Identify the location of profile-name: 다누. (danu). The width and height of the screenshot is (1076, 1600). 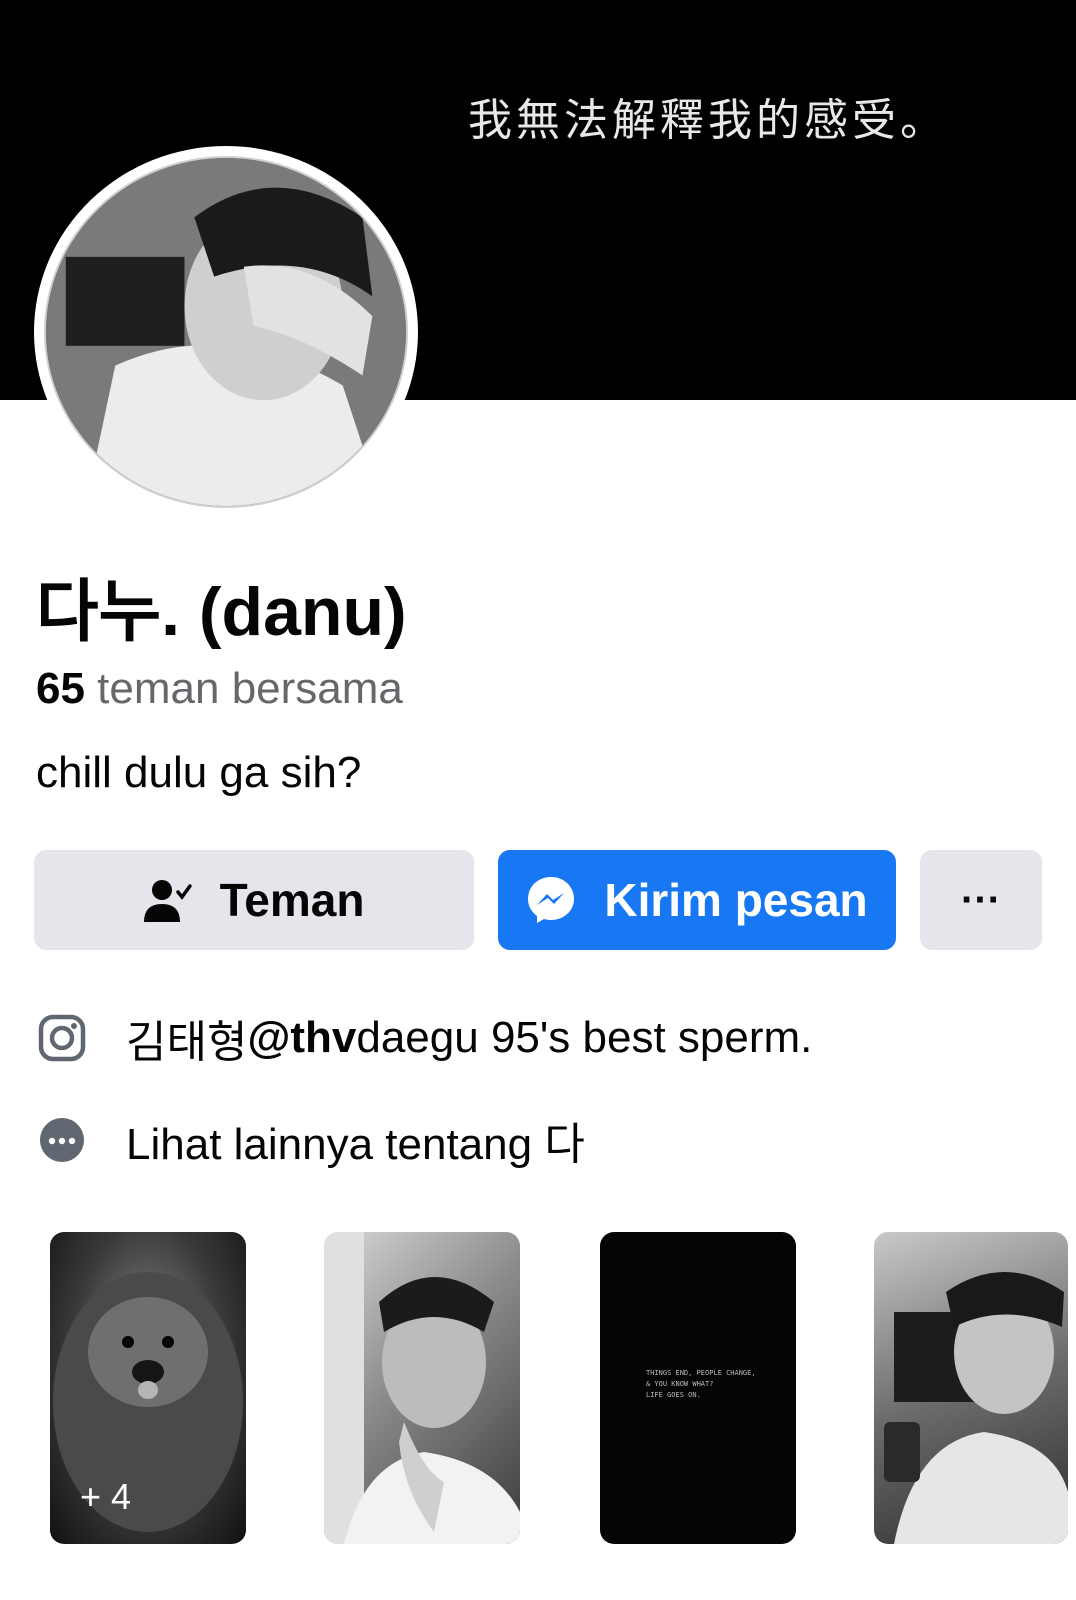
(221, 612).